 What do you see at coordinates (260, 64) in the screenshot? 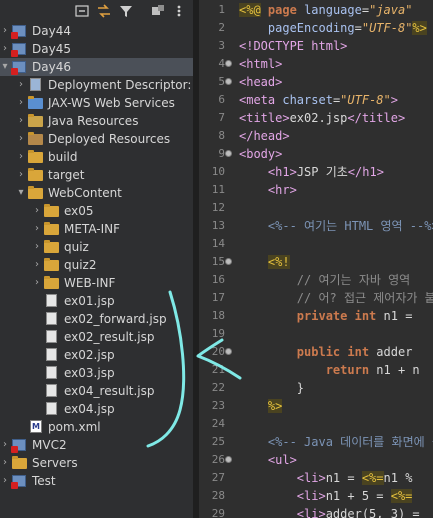
I see `code-line: <html>` at bounding box center [260, 64].